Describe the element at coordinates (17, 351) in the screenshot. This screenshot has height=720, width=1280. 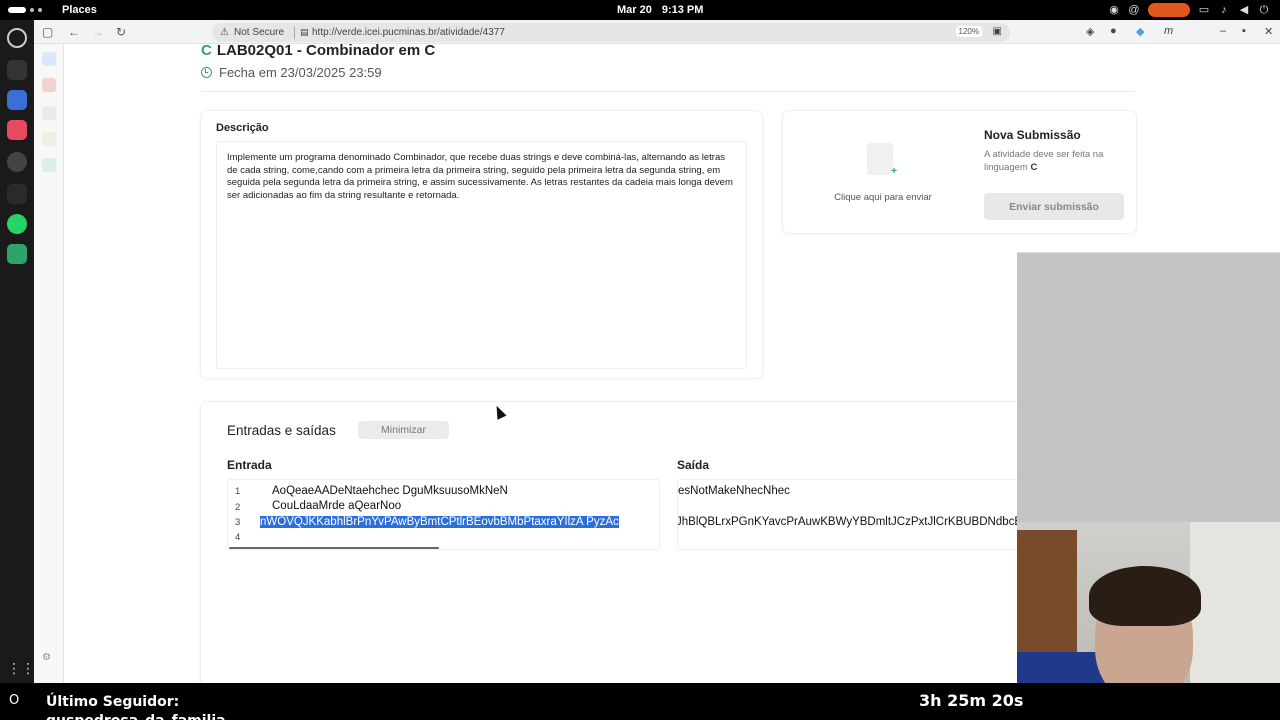
I see `application-dock: ⋮⋮` at that location.